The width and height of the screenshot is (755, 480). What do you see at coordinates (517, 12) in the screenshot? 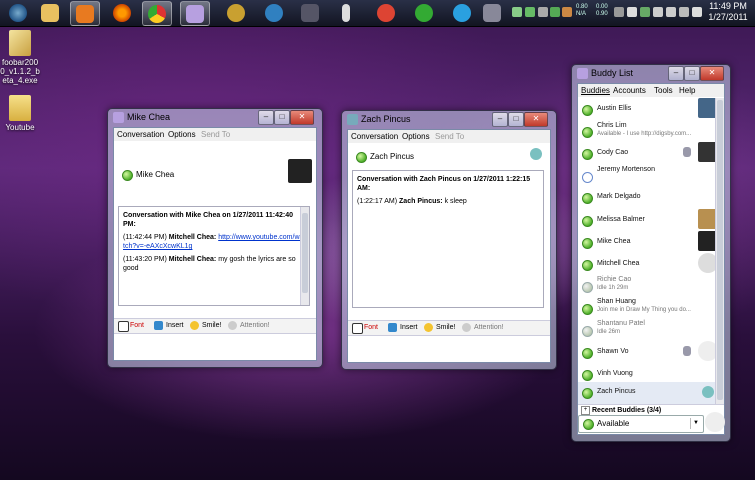
I see `network-tray-icon` at bounding box center [517, 12].